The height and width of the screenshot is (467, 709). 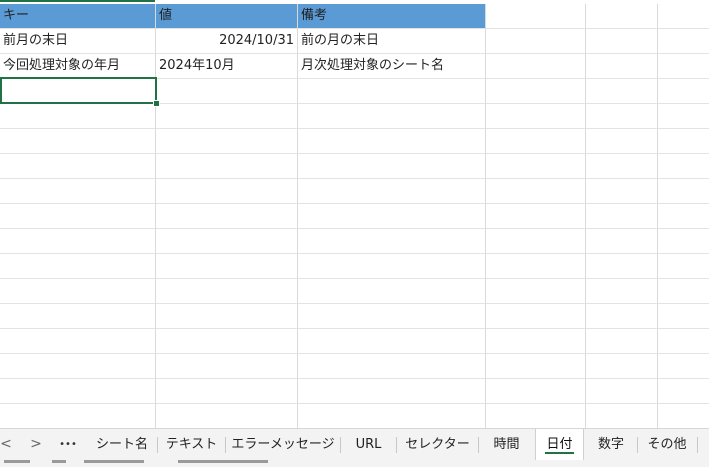 What do you see at coordinates (78, 66) in the screenshot?
I see `data-cell-a3: 今回処理対象の年月` at bounding box center [78, 66].